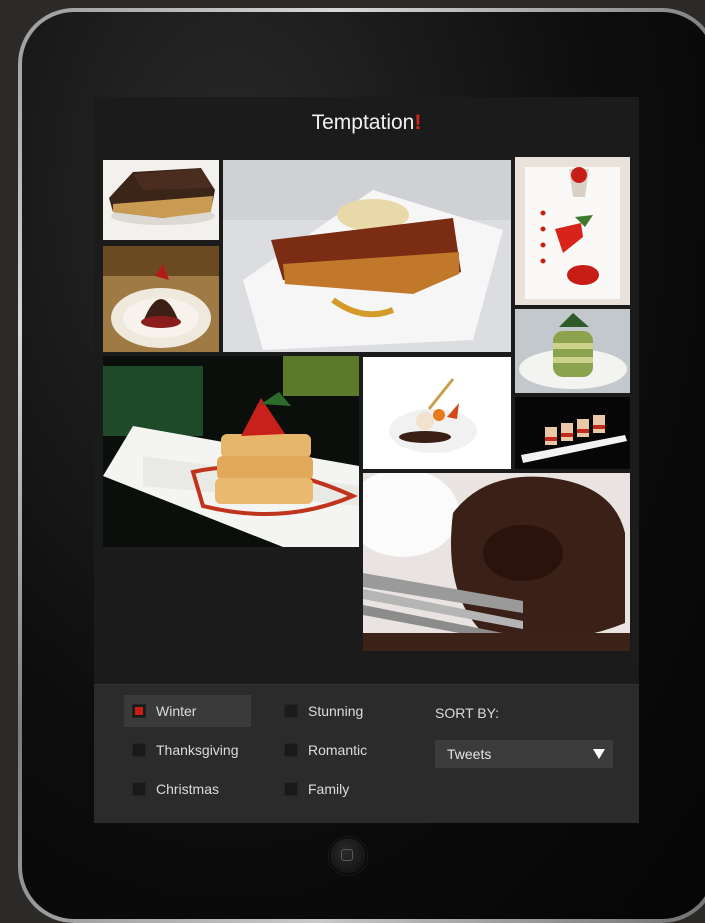  What do you see at coordinates (231, 451) in the screenshot?
I see `dessert-photo-strawberry-napoleon` at bounding box center [231, 451].